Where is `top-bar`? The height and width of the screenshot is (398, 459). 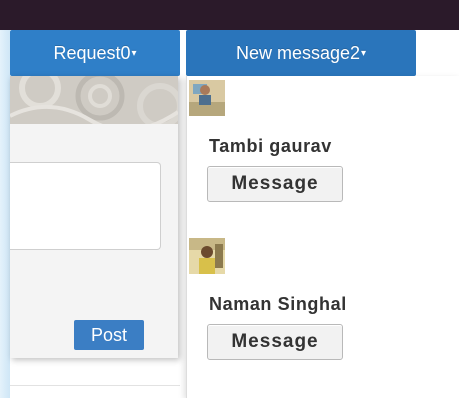
top-bar is located at coordinates (229, 15).